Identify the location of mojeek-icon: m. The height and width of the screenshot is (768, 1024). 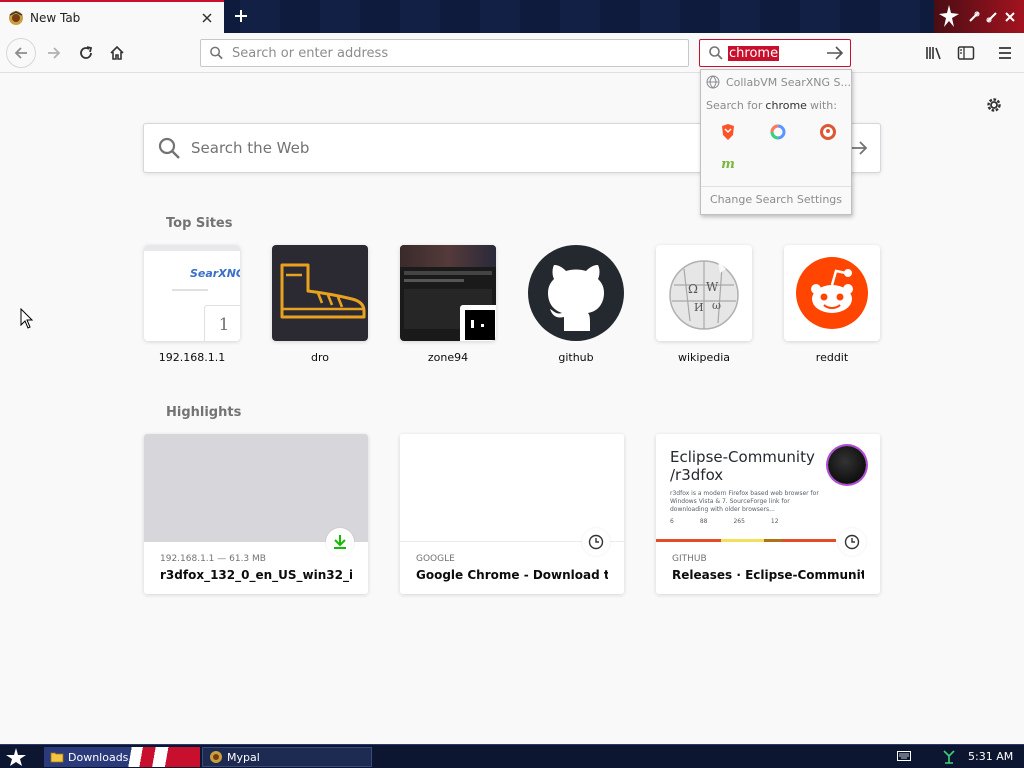
(728, 164).